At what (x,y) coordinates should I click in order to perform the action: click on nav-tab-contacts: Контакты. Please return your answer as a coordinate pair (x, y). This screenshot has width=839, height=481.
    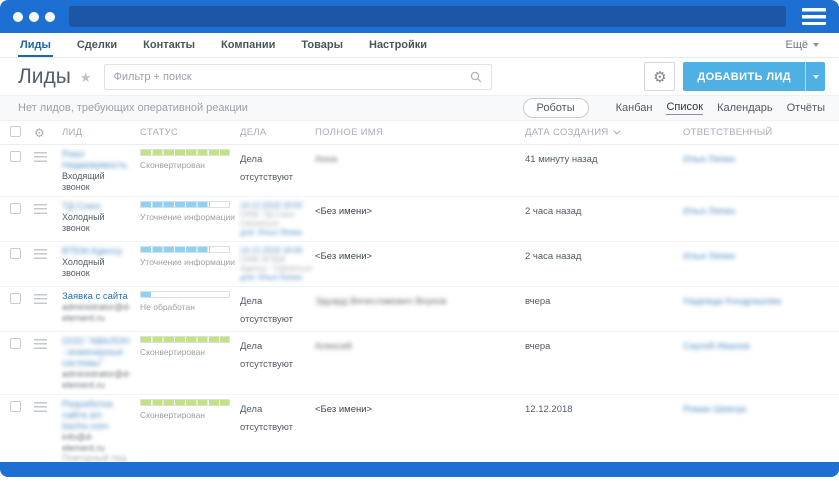
    Looking at the image, I should click on (169, 45).